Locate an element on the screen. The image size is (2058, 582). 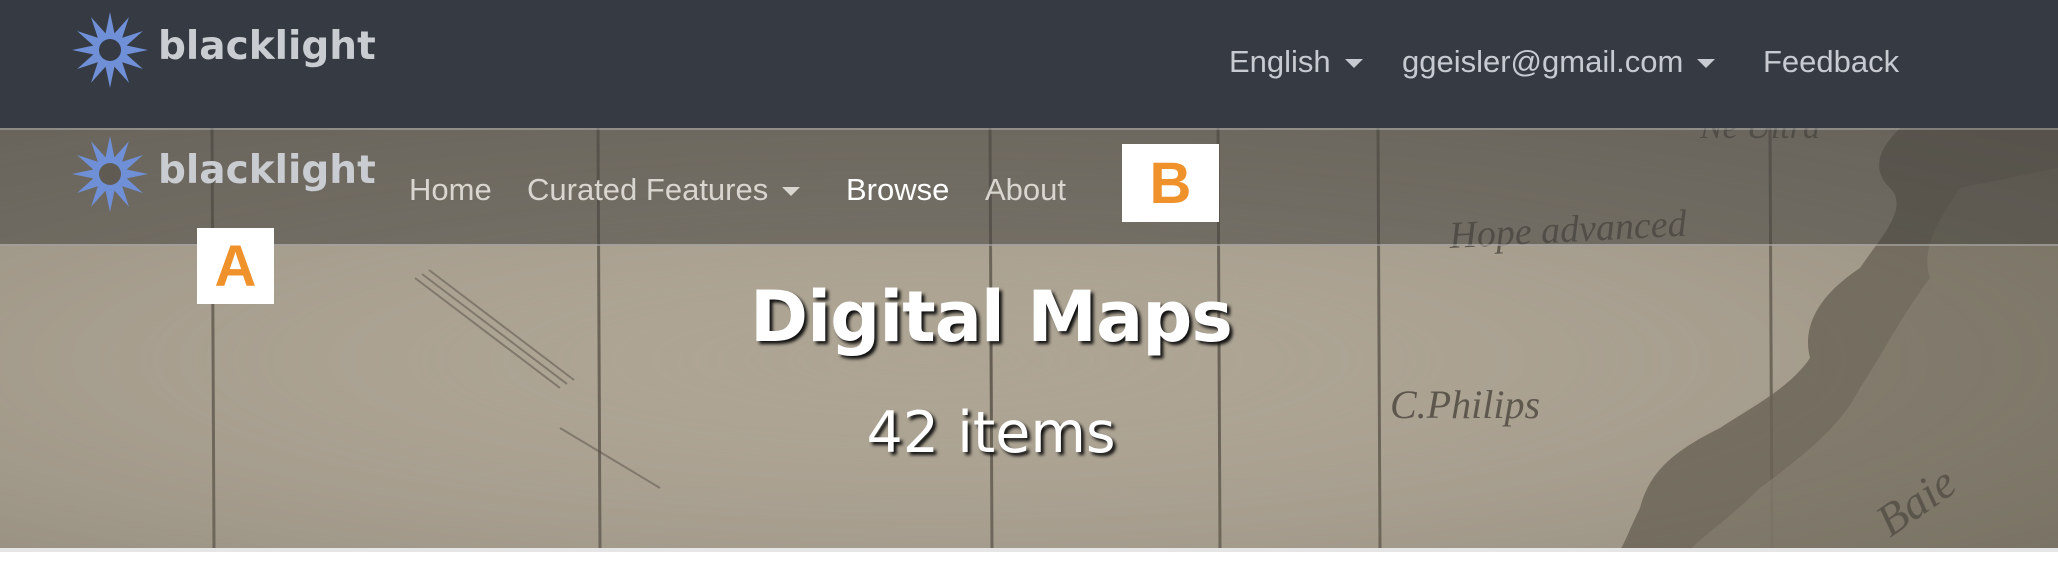
brand-logo: blacklight is located at coordinates (223, 50).